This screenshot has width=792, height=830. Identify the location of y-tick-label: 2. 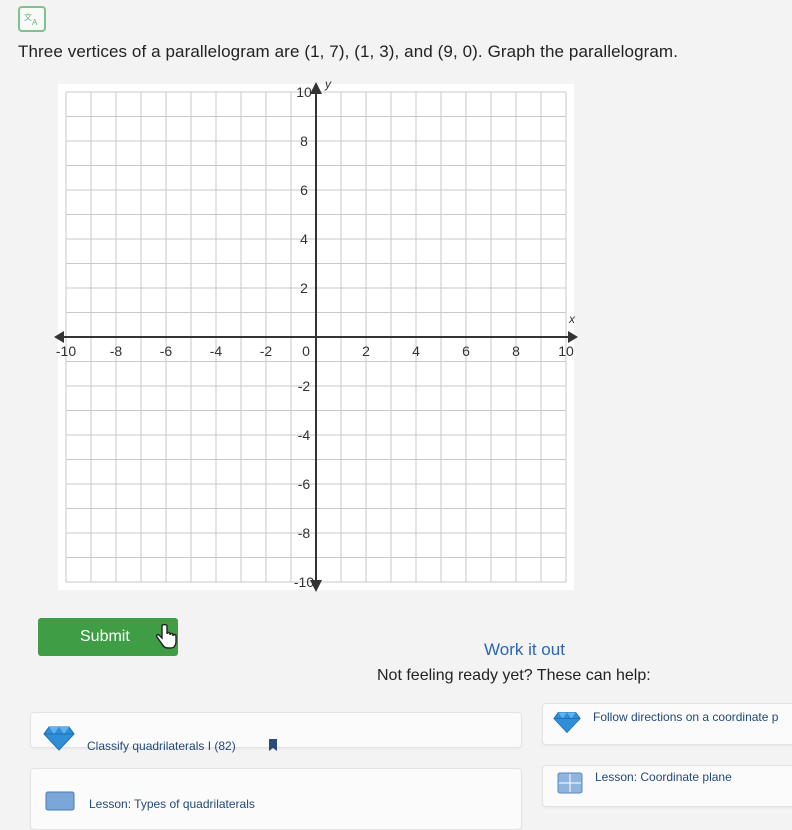
(304, 288).